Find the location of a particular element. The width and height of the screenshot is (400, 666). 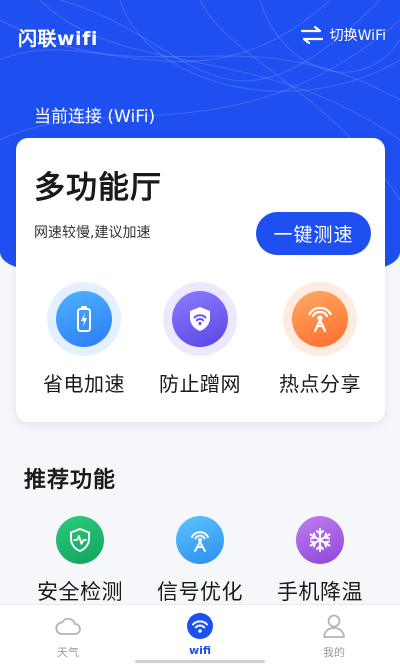

speed-test-button: 一键测速 is located at coordinates (313, 233).